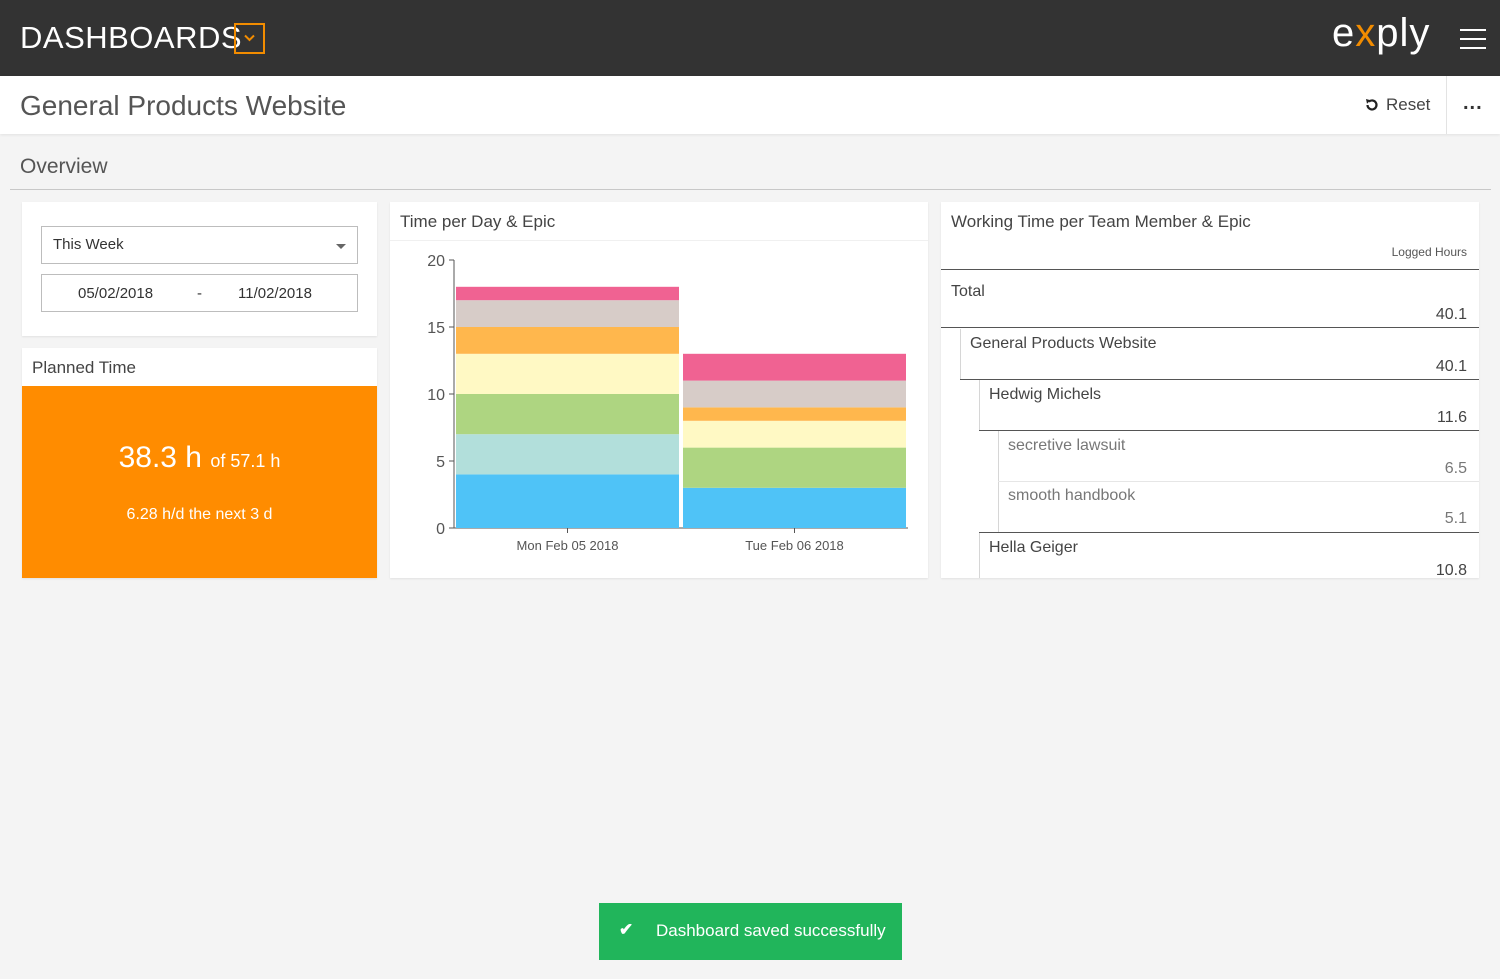 Image resolution: width=1500 pixels, height=979 pixels. I want to click on date-to: 11/02/2018, so click(275, 293).